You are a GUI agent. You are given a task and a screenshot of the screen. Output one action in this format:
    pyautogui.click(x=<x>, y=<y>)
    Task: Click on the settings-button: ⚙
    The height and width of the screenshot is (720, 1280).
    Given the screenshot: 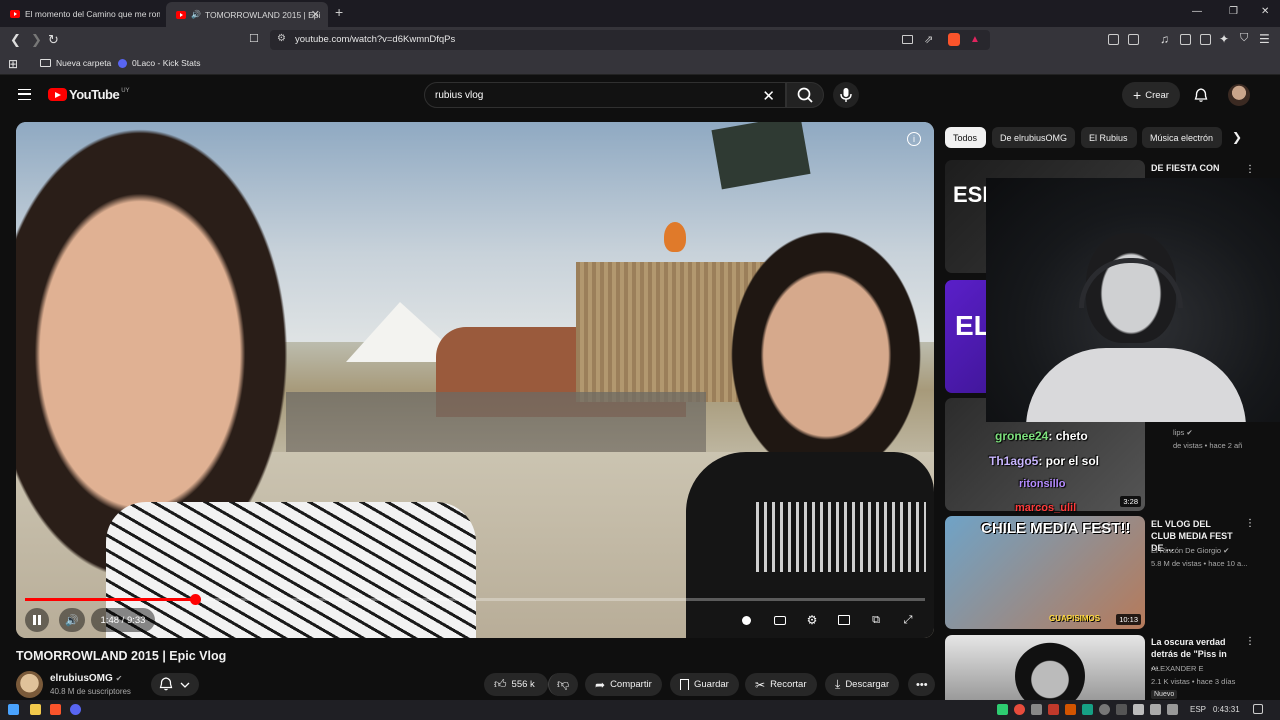 What is the action you would take?
    pyautogui.click(x=812, y=620)
    